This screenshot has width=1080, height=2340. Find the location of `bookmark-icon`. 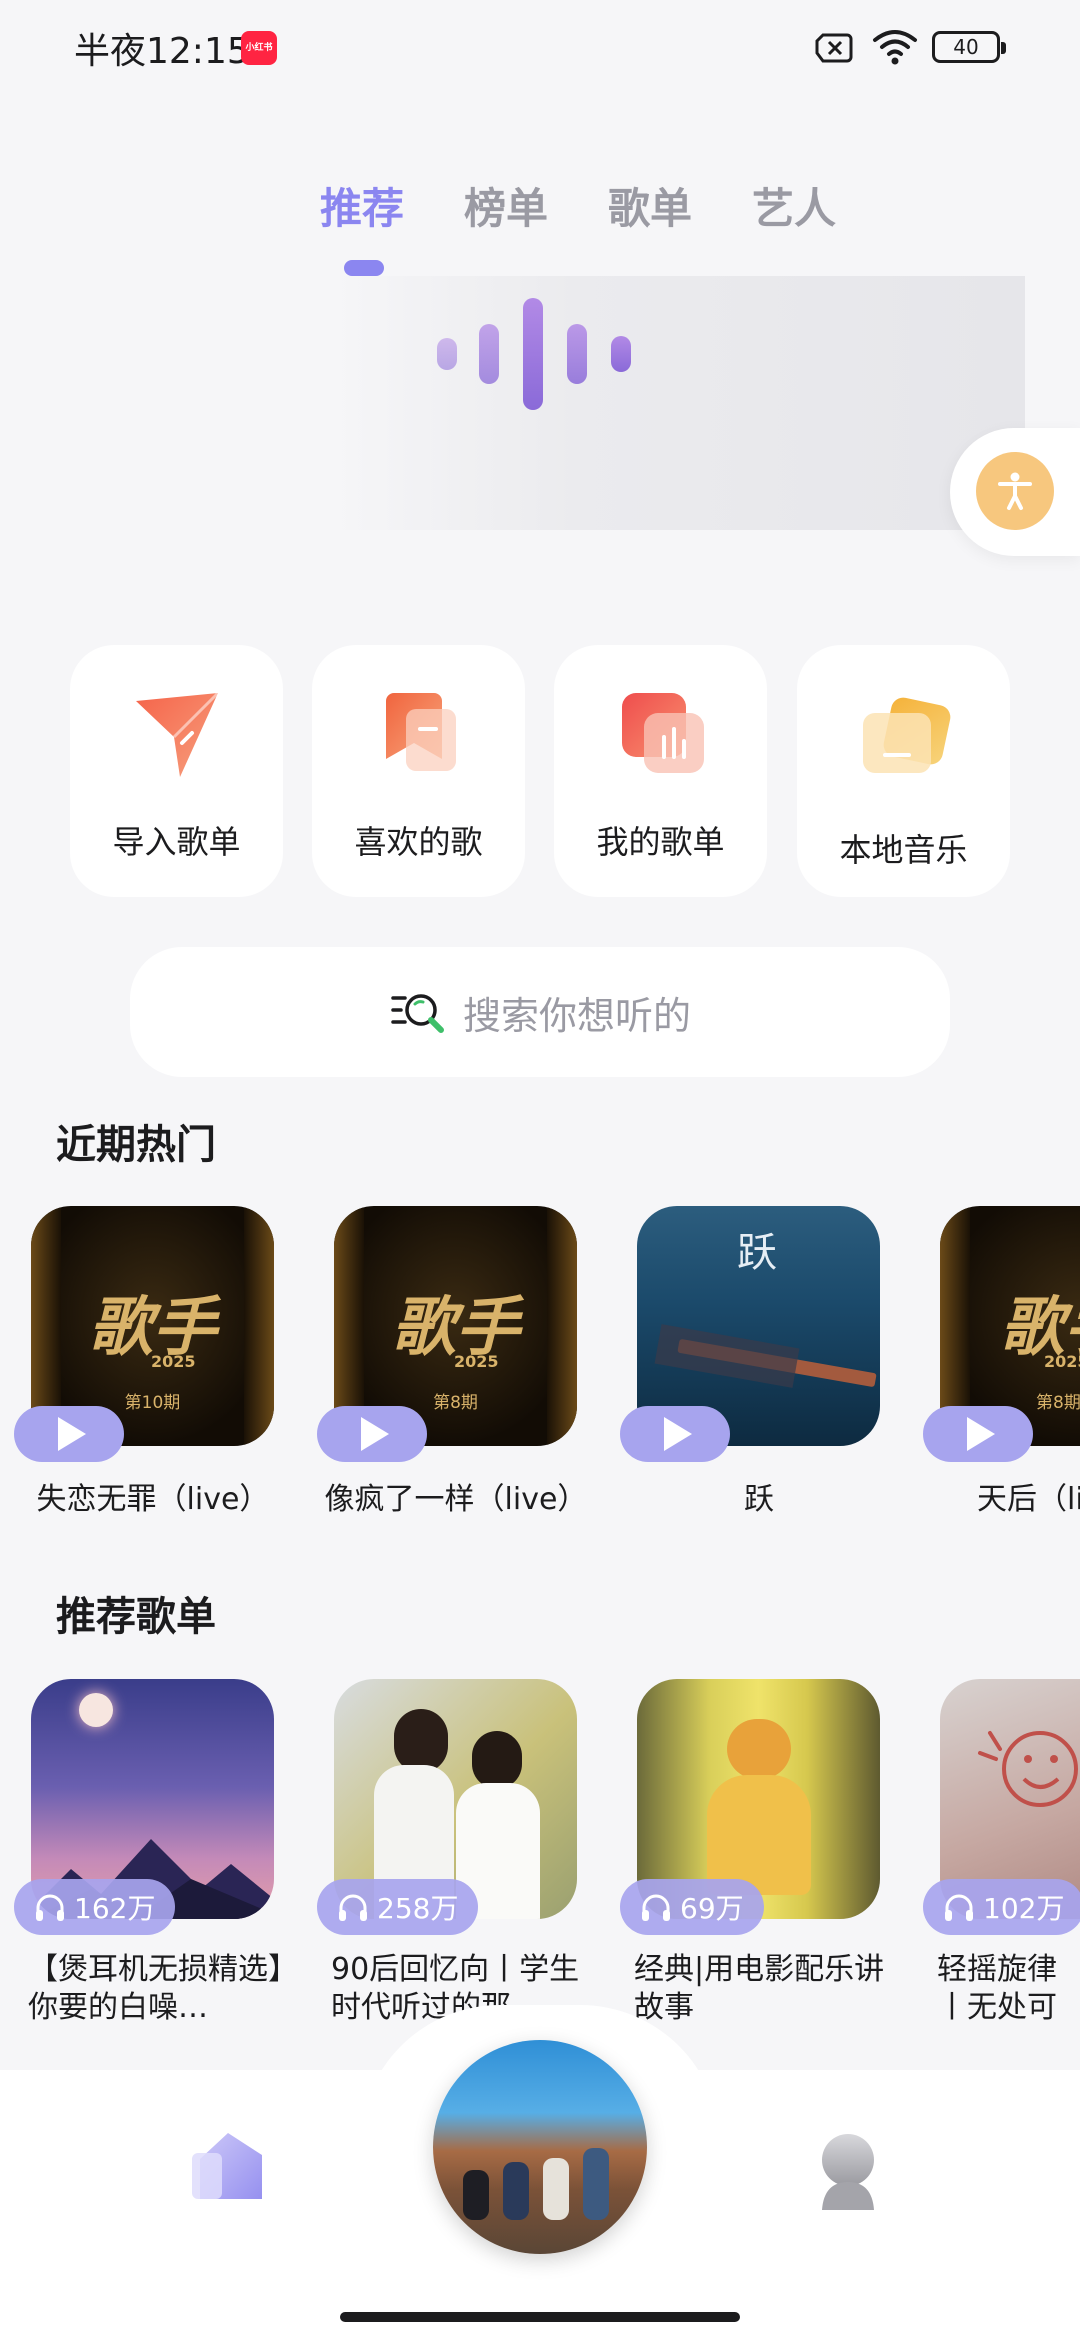

bookmark-icon is located at coordinates (420, 732).